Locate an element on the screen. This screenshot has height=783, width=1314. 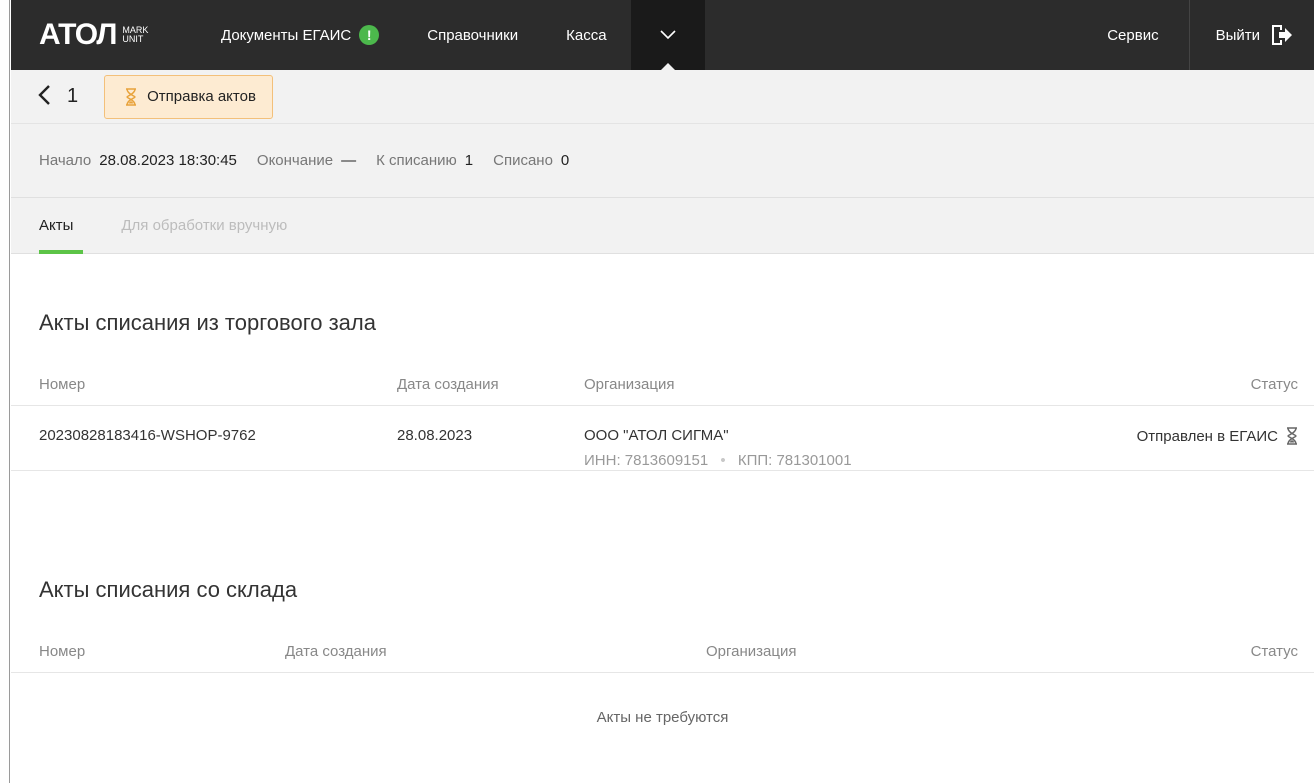
logo-subtext: MARK UNIT is located at coordinates (135, 34).